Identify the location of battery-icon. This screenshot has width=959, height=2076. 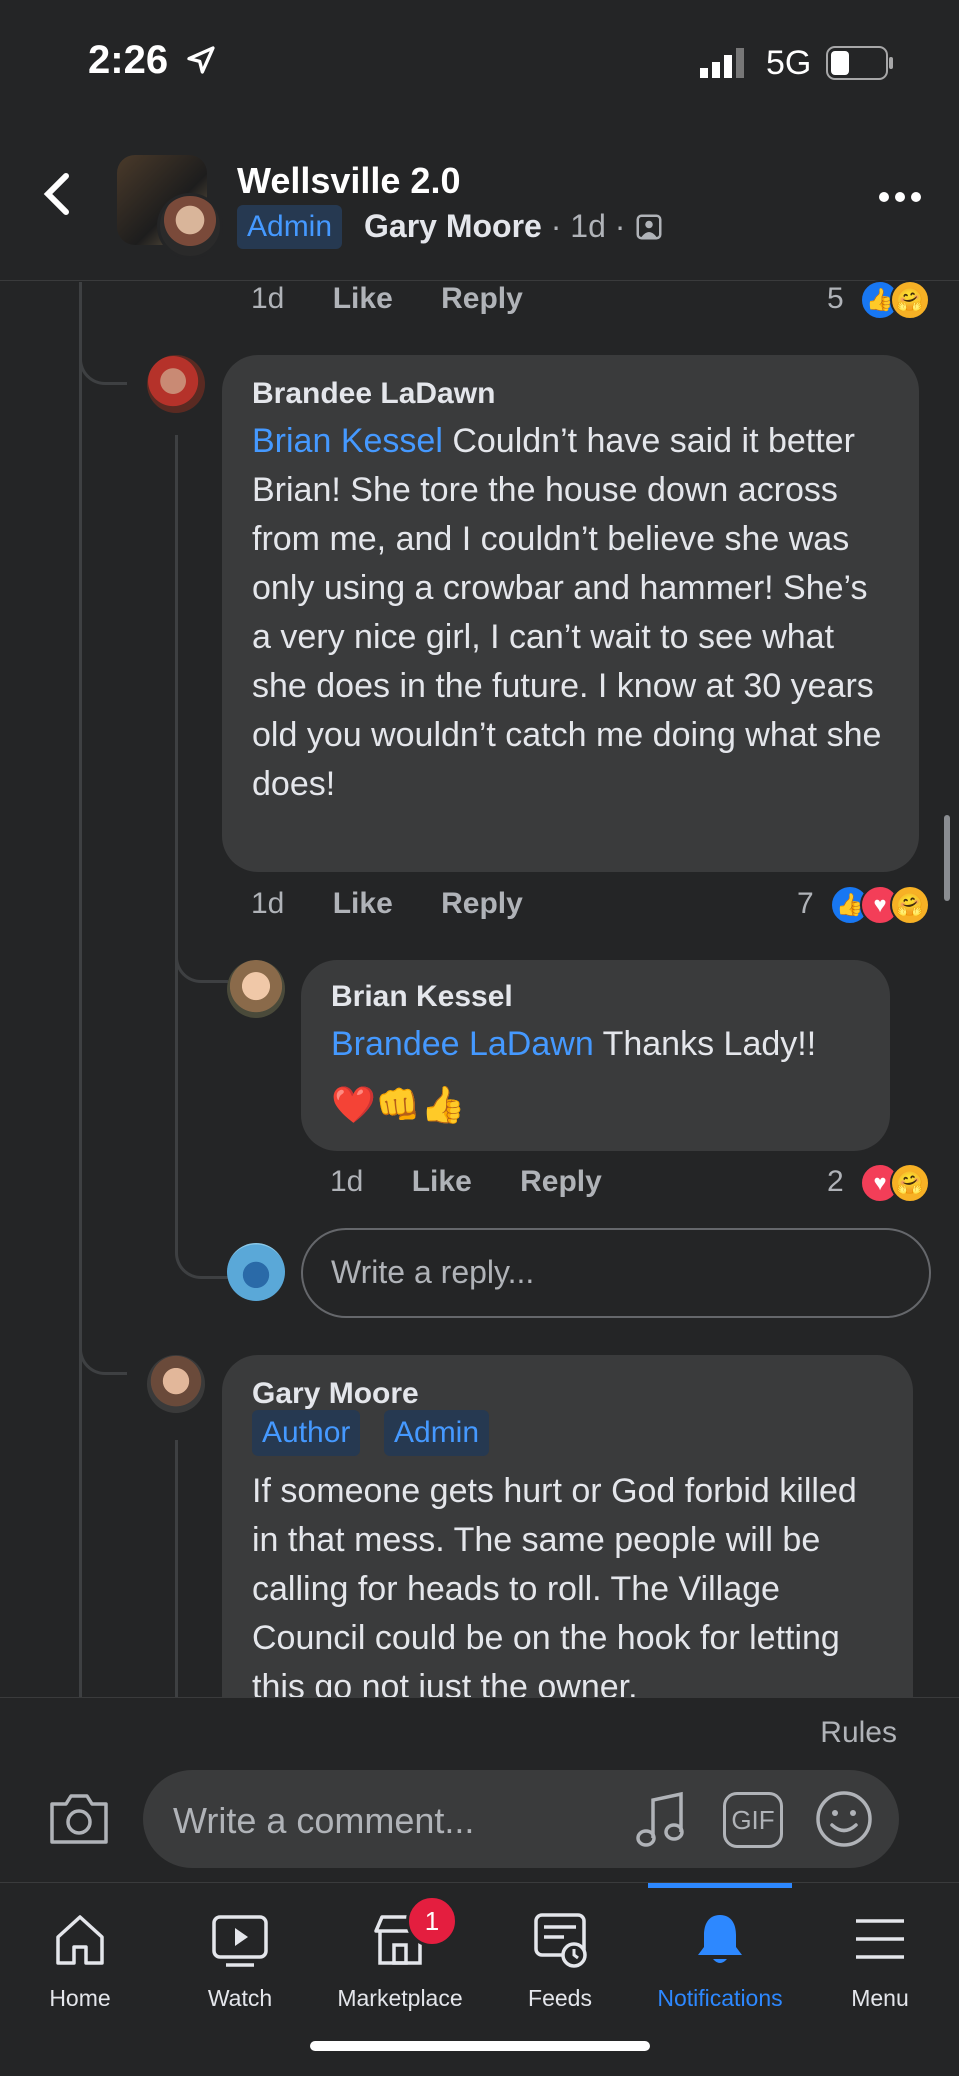
(861, 65).